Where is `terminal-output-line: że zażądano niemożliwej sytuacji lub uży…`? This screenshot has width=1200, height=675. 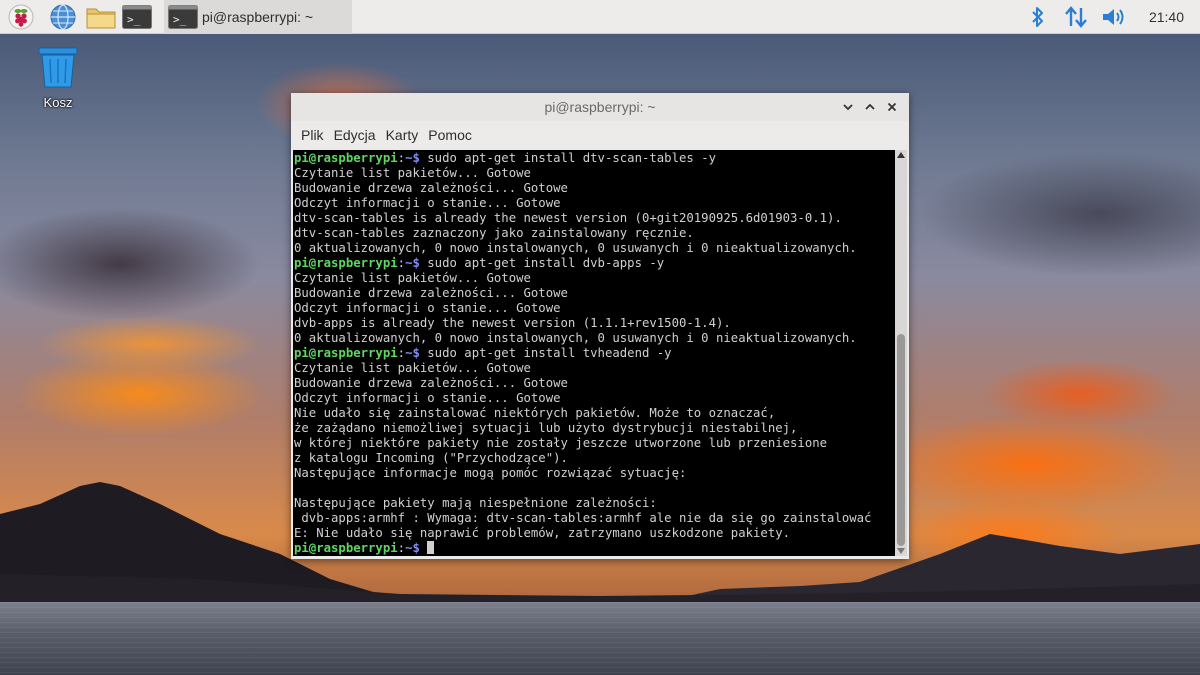 terminal-output-line: że zażądano niemożliwej sytuacji lub uży… is located at coordinates (546, 428).